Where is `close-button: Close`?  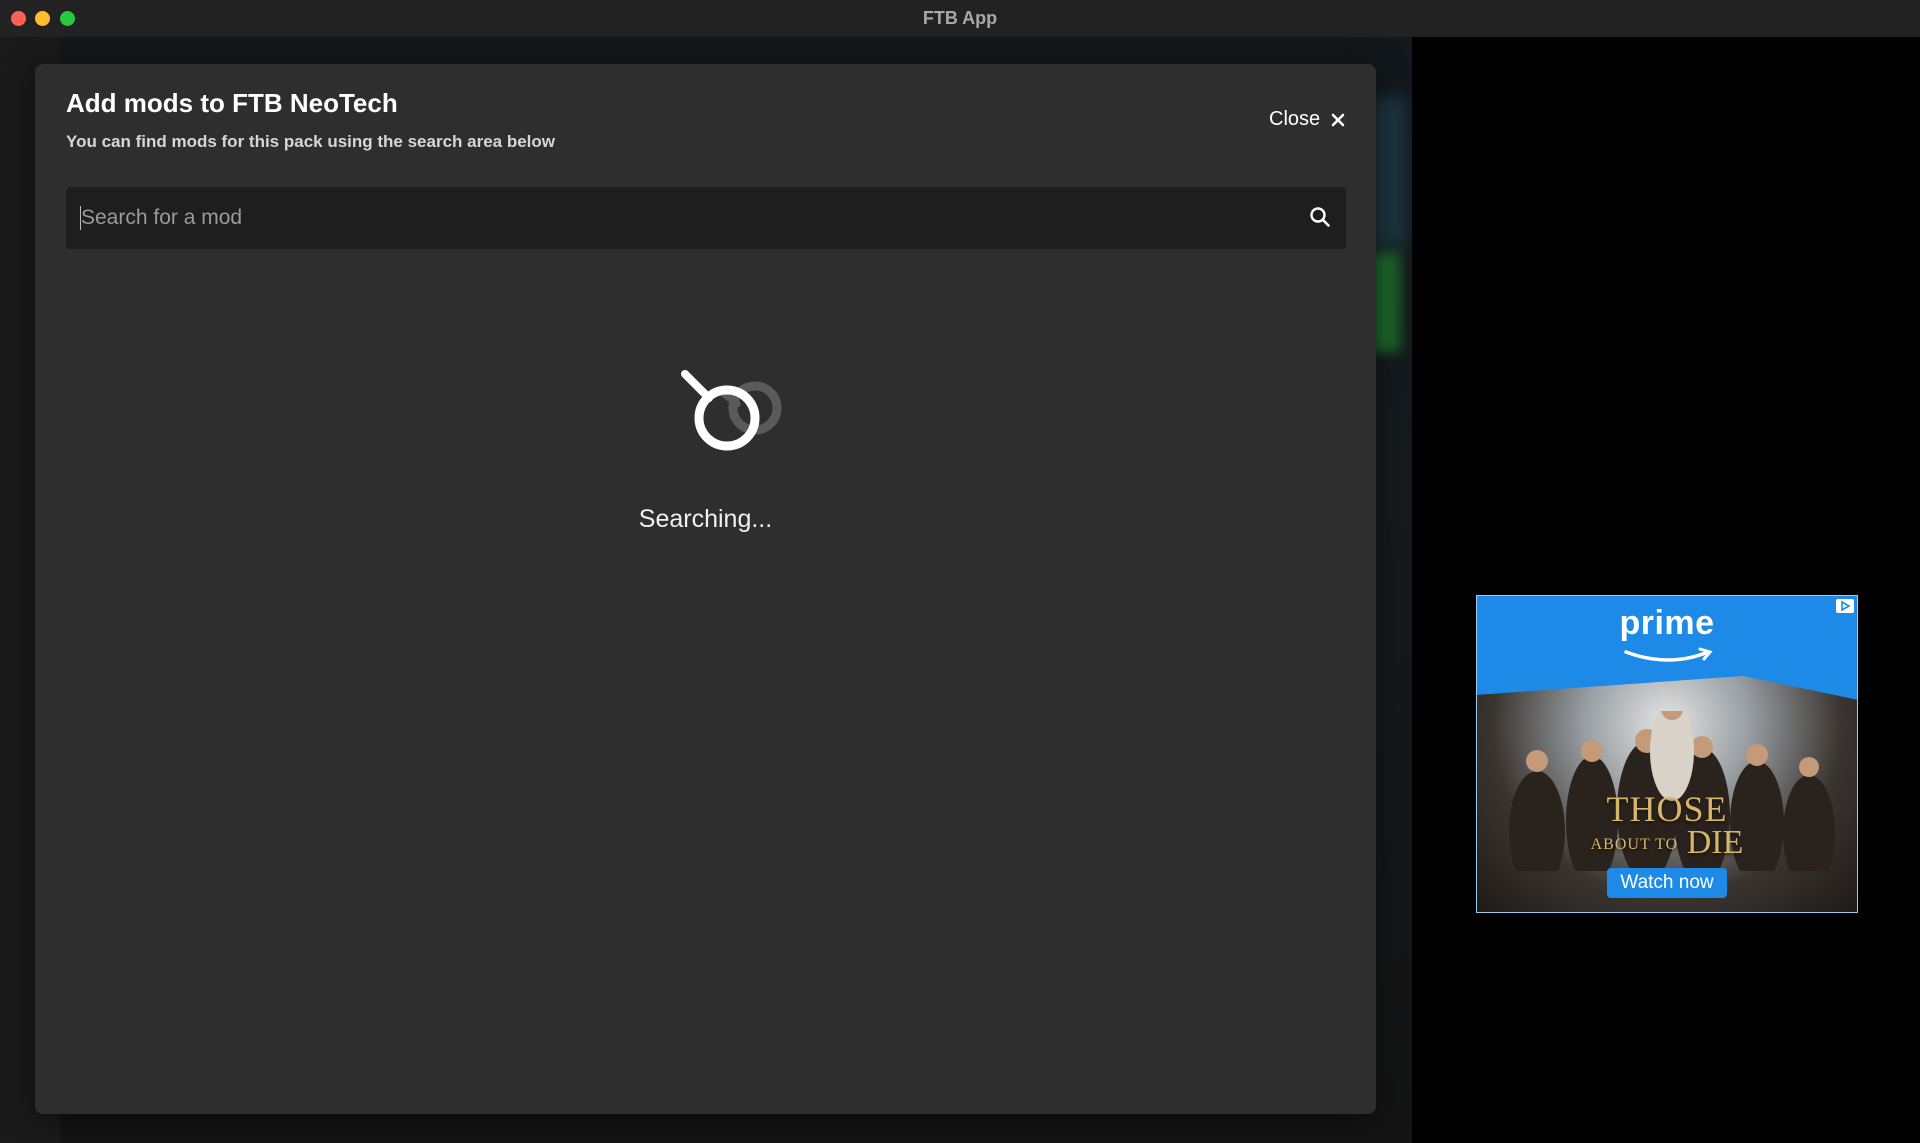 close-button: Close is located at coordinates (1307, 119).